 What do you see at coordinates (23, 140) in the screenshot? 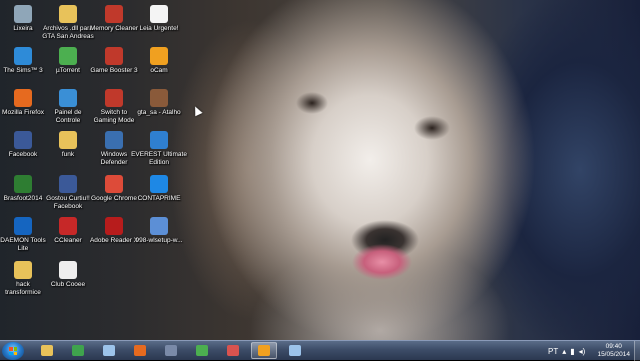
I see `facebook-icon` at bounding box center [23, 140].